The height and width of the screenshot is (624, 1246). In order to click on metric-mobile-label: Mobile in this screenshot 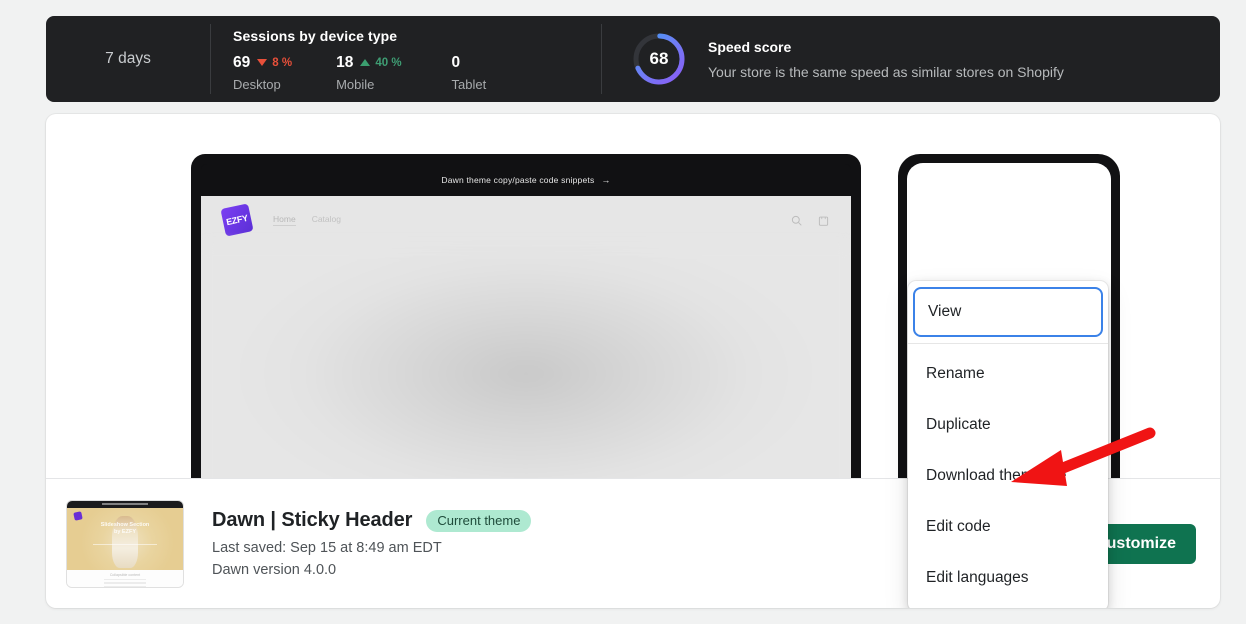, I will do `click(355, 84)`.